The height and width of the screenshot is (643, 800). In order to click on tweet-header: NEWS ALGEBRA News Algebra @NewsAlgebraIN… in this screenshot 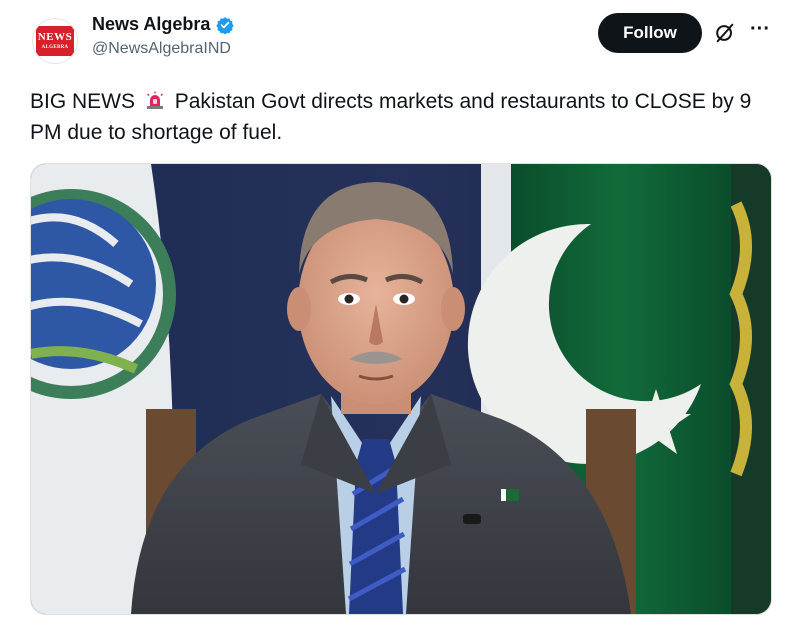, I will do `click(400, 40)`.